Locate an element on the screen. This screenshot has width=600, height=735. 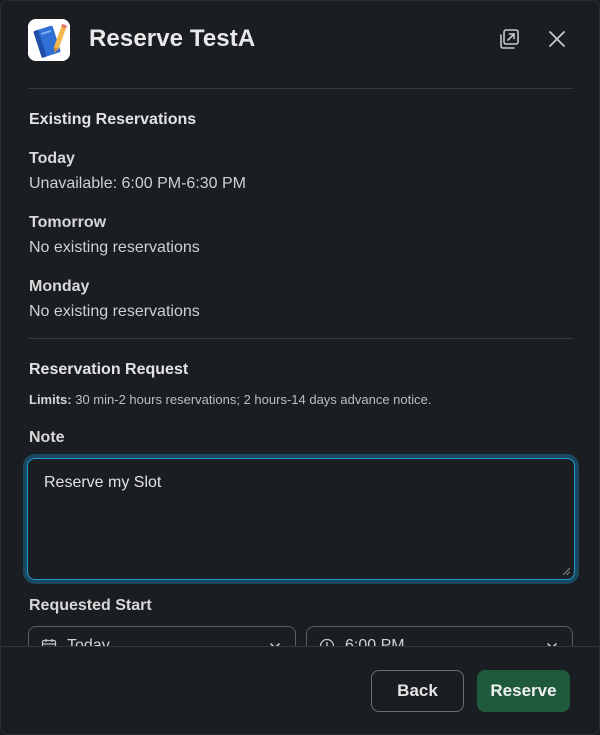
reservation-request-title: Reservation Request is located at coordinates (109, 369).